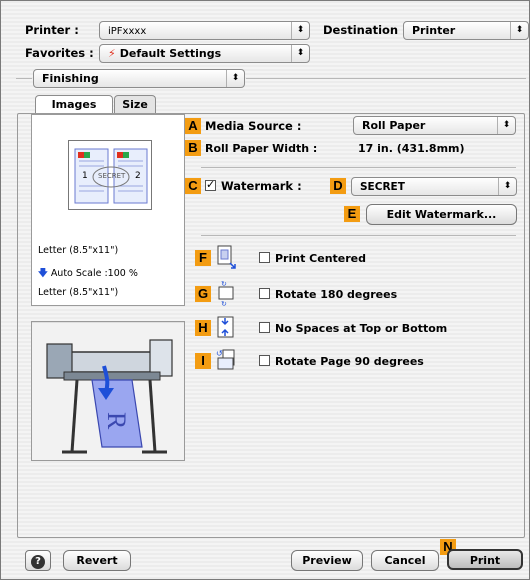  I want to click on help-button: ?, so click(38, 560).